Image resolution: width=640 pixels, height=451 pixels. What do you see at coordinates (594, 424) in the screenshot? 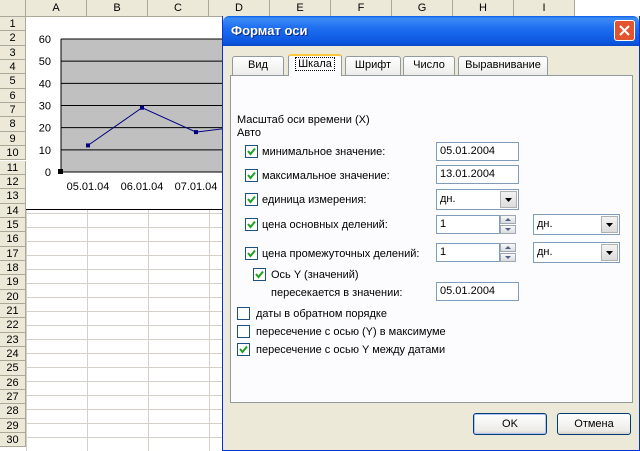
I see `cancel-button: Отмена` at bounding box center [594, 424].